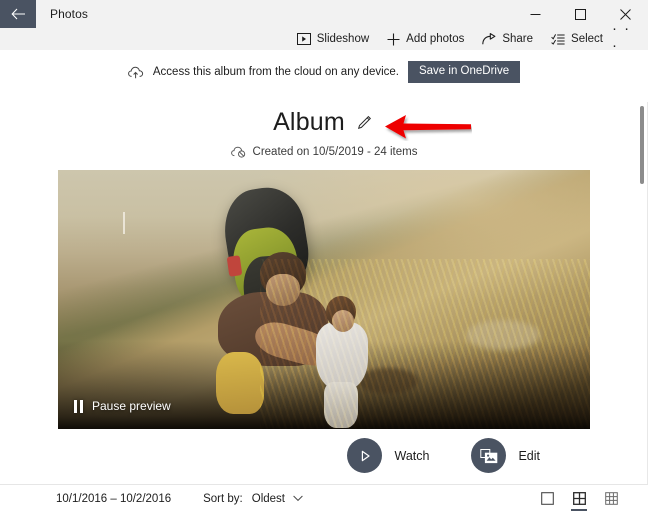 The image size is (648, 512). I want to click on footer-bar: 10/1/2016 – 10/2/2016 Sort by: Oldest, so click(324, 498).